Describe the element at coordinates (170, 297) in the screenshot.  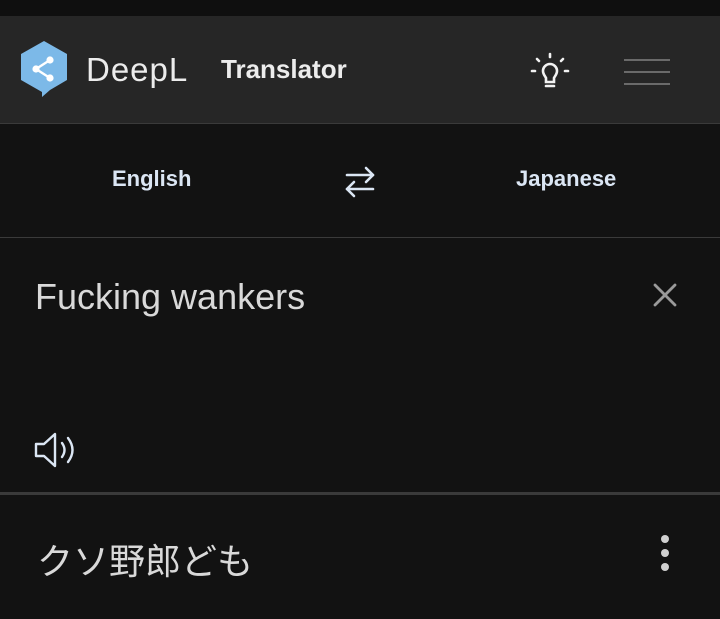
I see `source-text-input: Fucking wankers` at that location.